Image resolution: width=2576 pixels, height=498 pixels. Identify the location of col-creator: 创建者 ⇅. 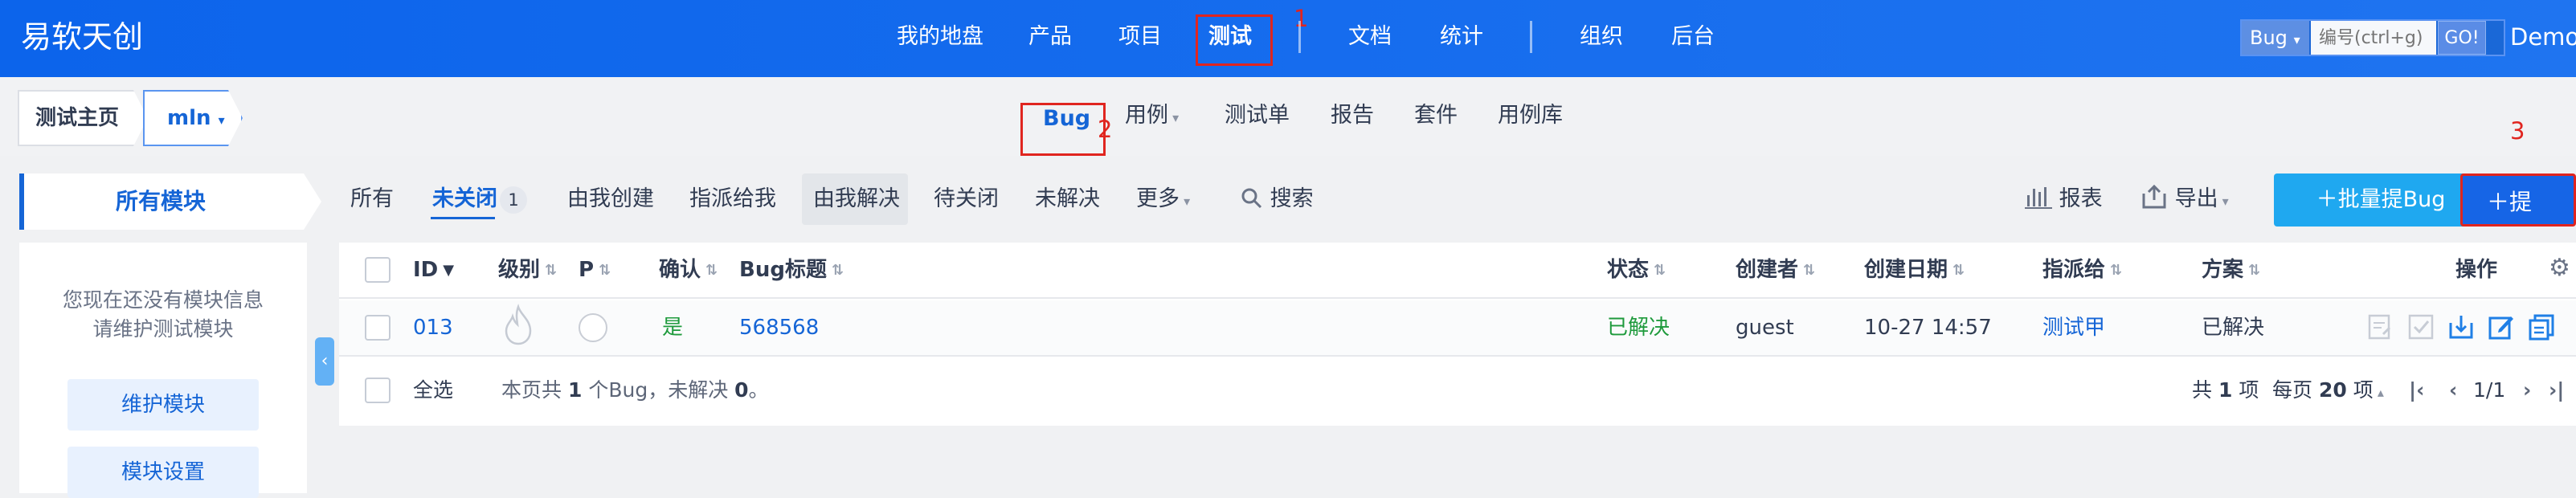
(1775, 270).